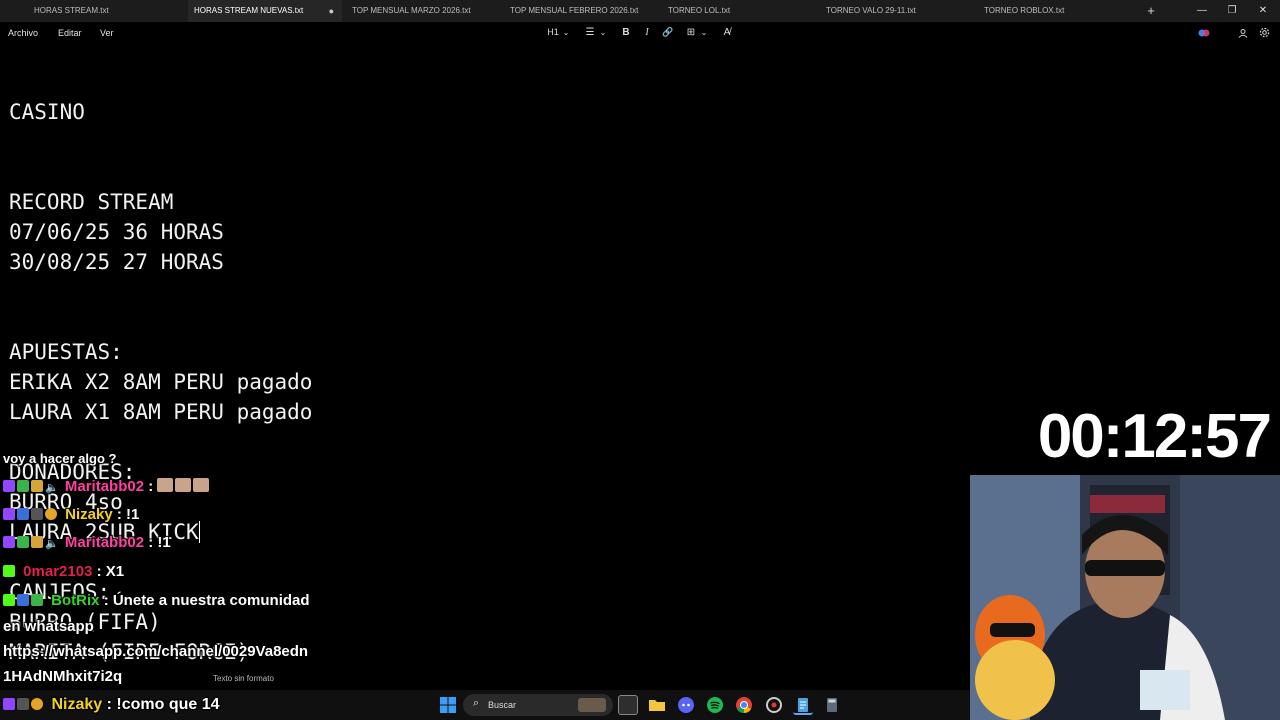 The height and width of the screenshot is (720, 1280). What do you see at coordinates (206, 600) in the screenshot?
I see `chat-text: : Únete a nuestra comunidad` at bounding box center [206, 600].